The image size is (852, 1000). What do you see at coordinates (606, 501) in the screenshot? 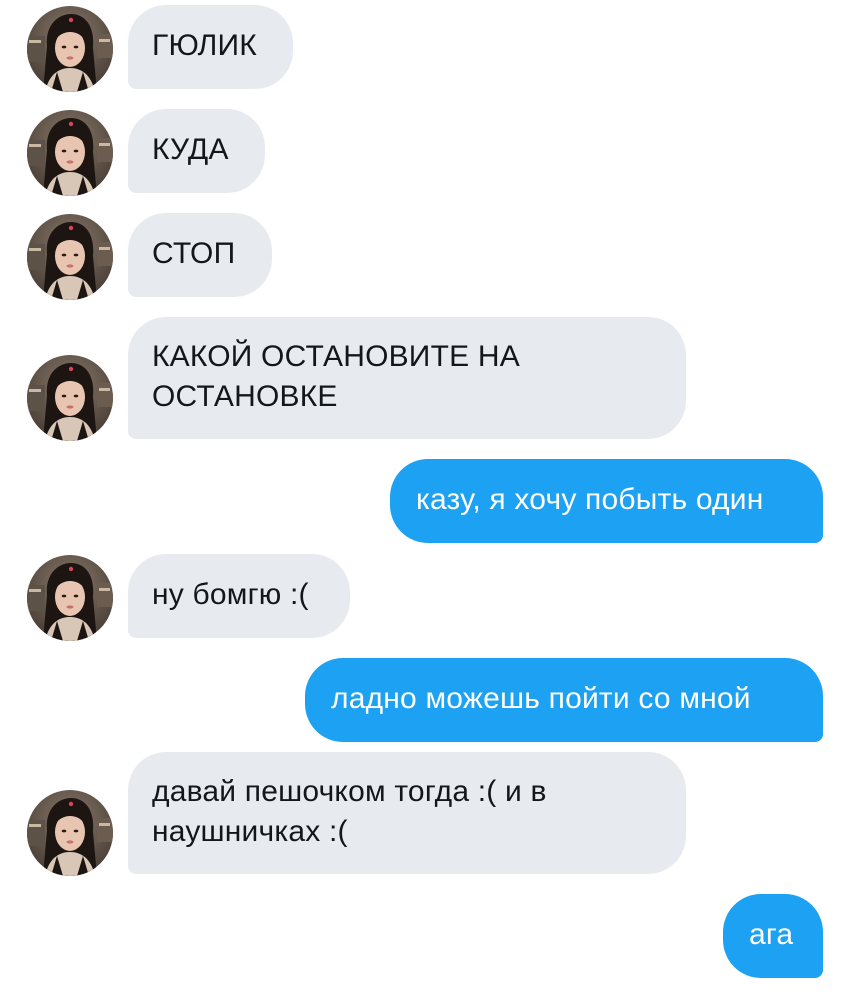
I see `outgoing-message-bubble: казу, я хочу побыть один` at bounding box center [606, 501].